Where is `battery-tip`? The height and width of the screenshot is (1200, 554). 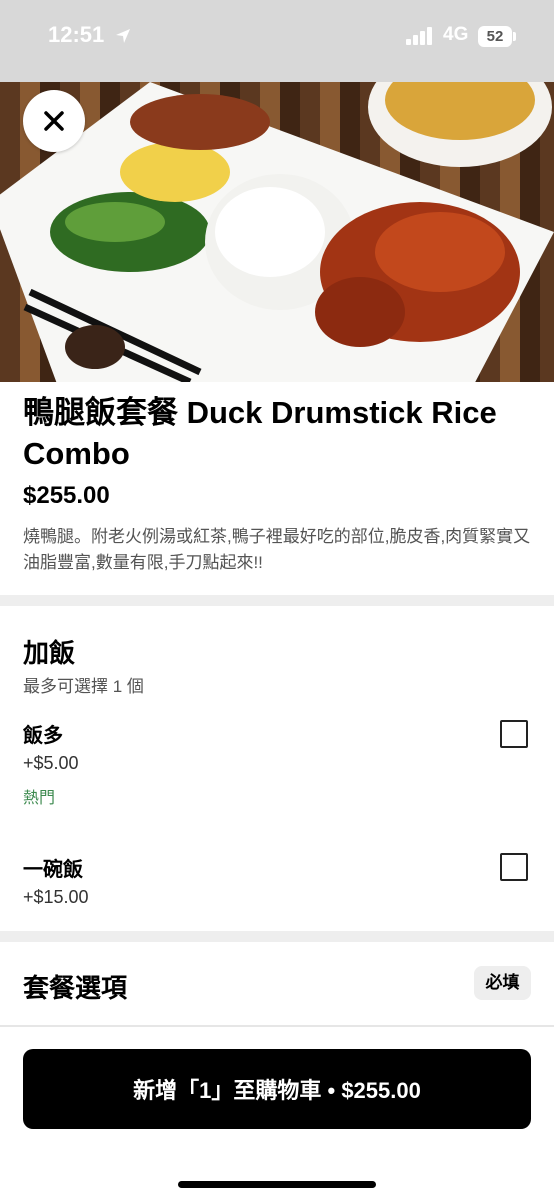 battery-tip is located at coordinates (514, 36).